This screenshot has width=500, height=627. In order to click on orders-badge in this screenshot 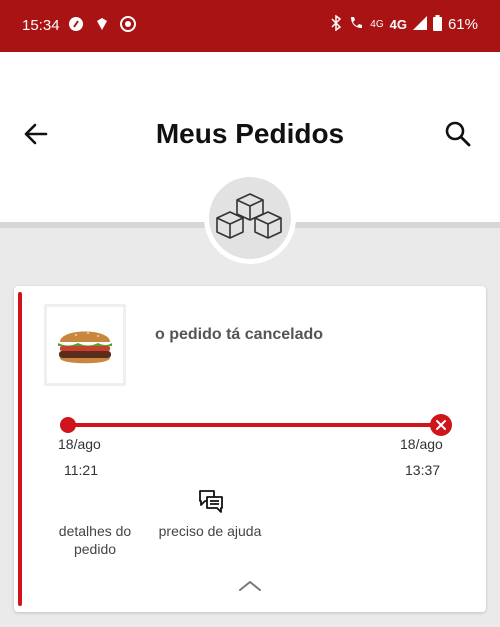, I will do `click(250, 218)`.